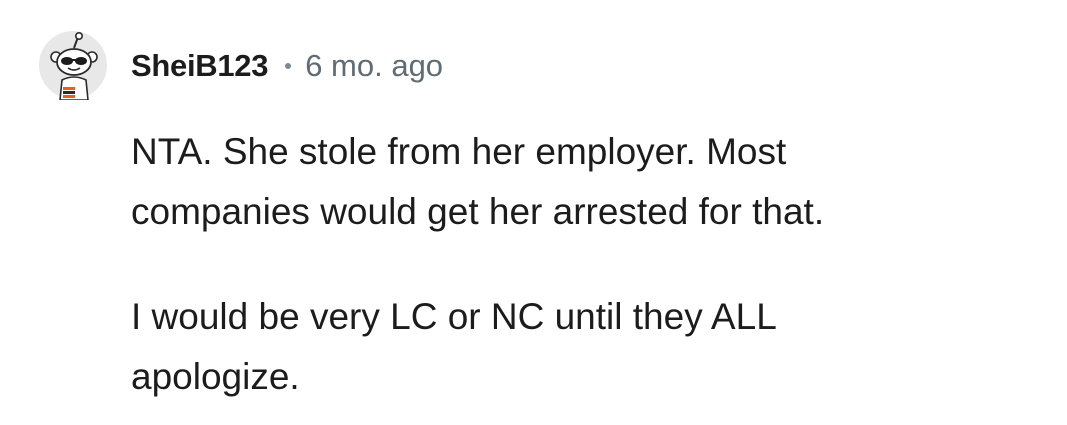 This screenshot has height=425, width=1067. What do you see at coordinates (199, 66) in the screenshot?
I see `username: SheiB123` at bounding box center [199, 66].